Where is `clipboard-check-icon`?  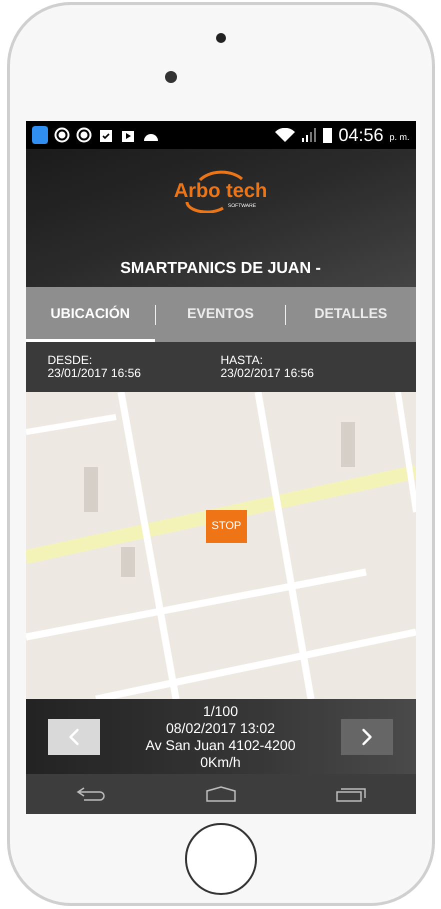 clipboard-check-icon is located at coordinates (106, 135).